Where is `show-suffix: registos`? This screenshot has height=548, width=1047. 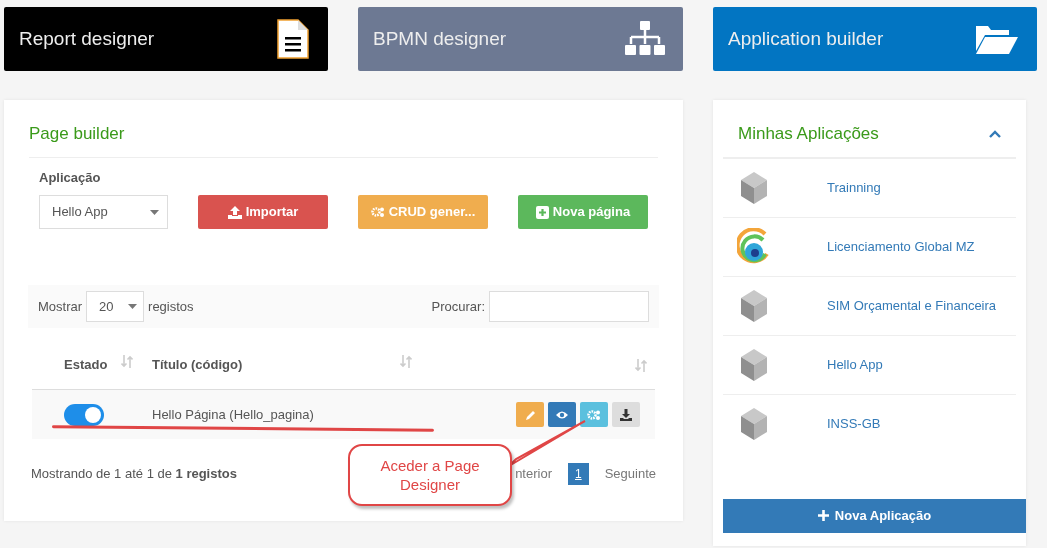 show-suffix: registos is located at coordinates (171, 306).